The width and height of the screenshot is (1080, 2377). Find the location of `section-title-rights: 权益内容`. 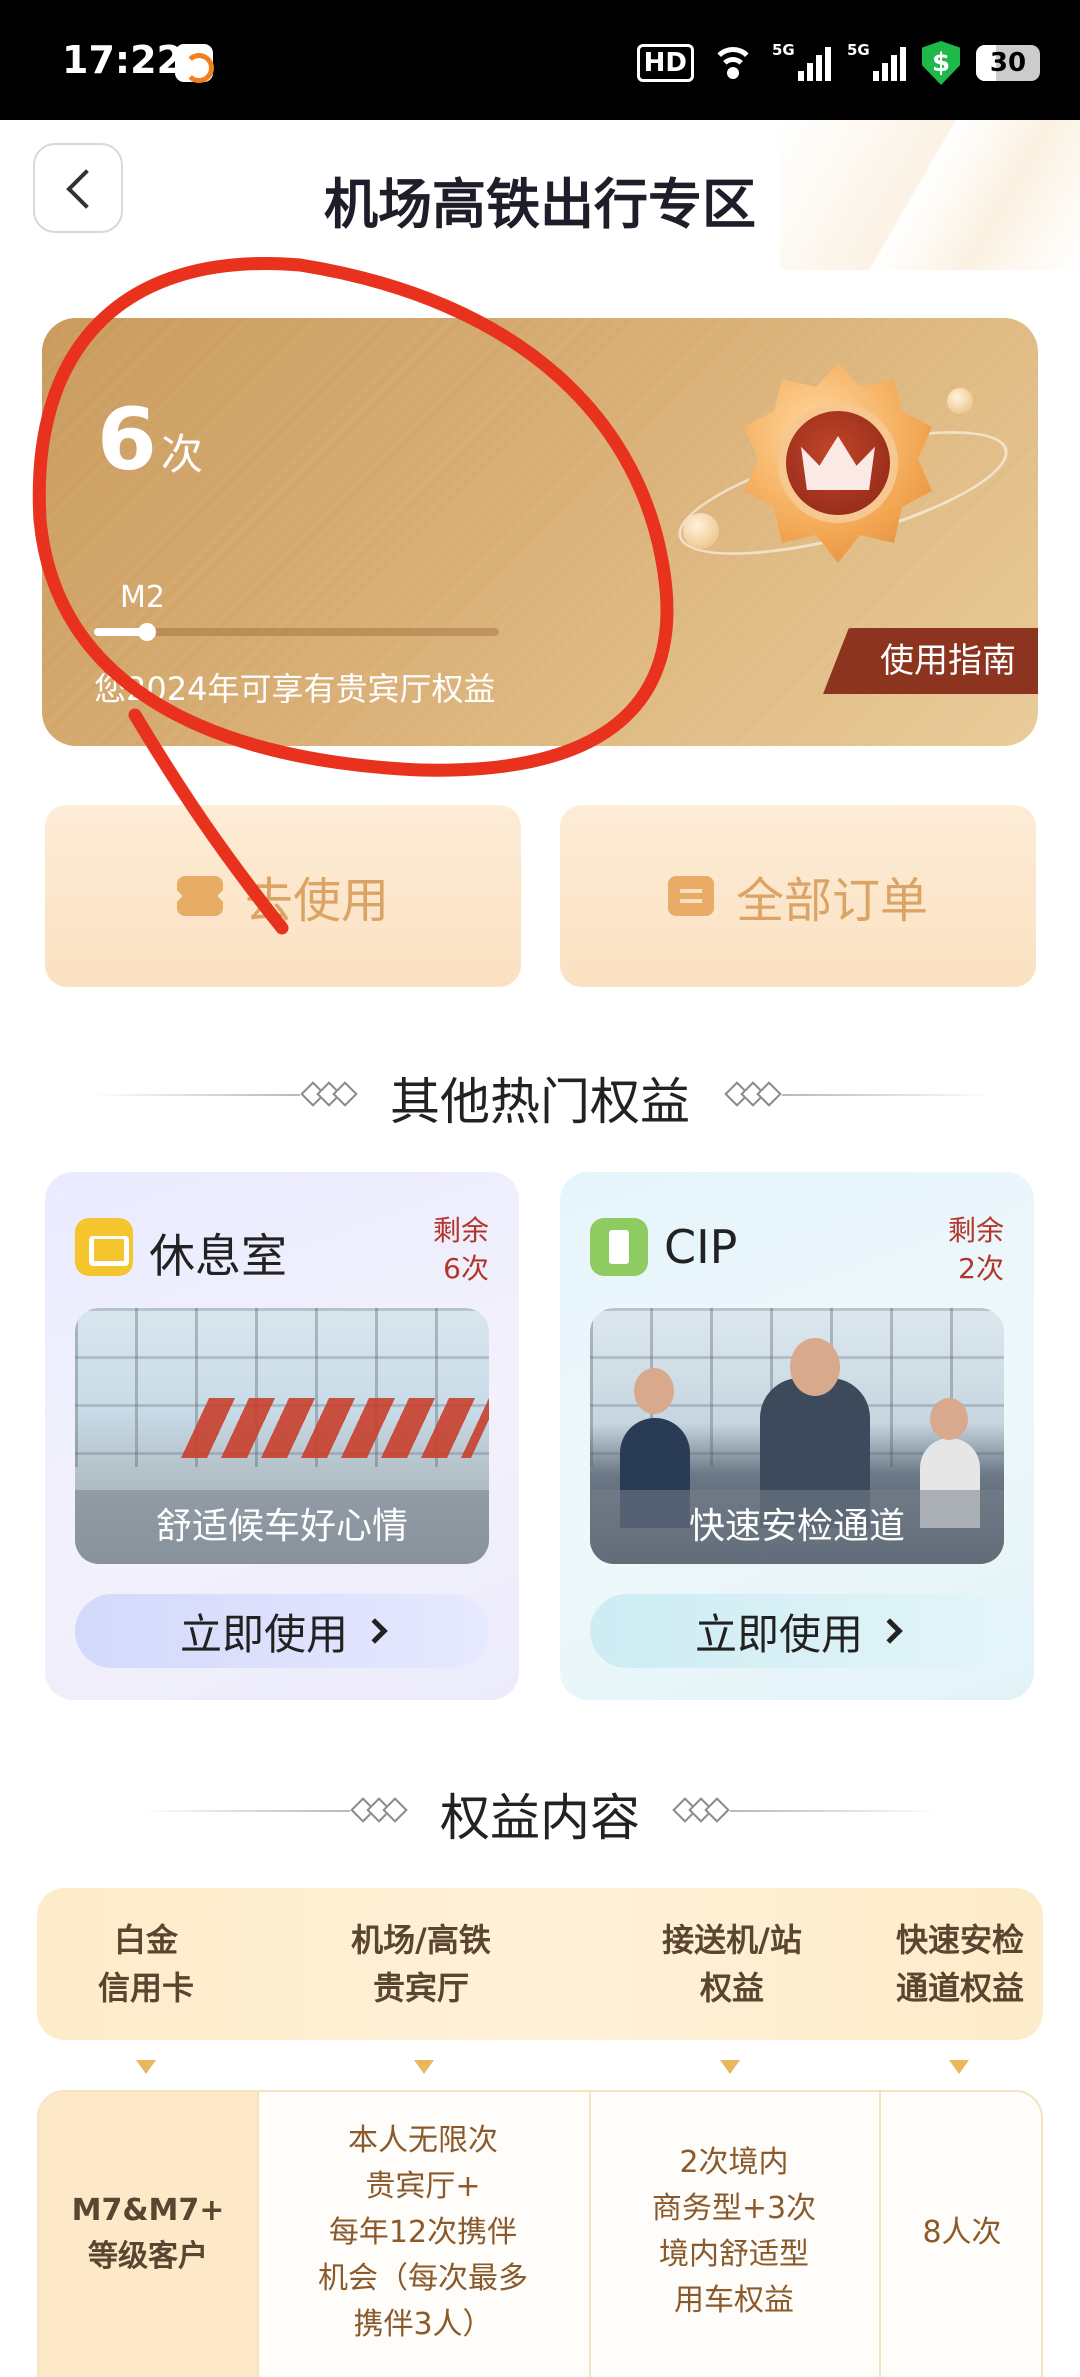

section-title-rights: 权益内容 is located at coordinates (540, 1818).